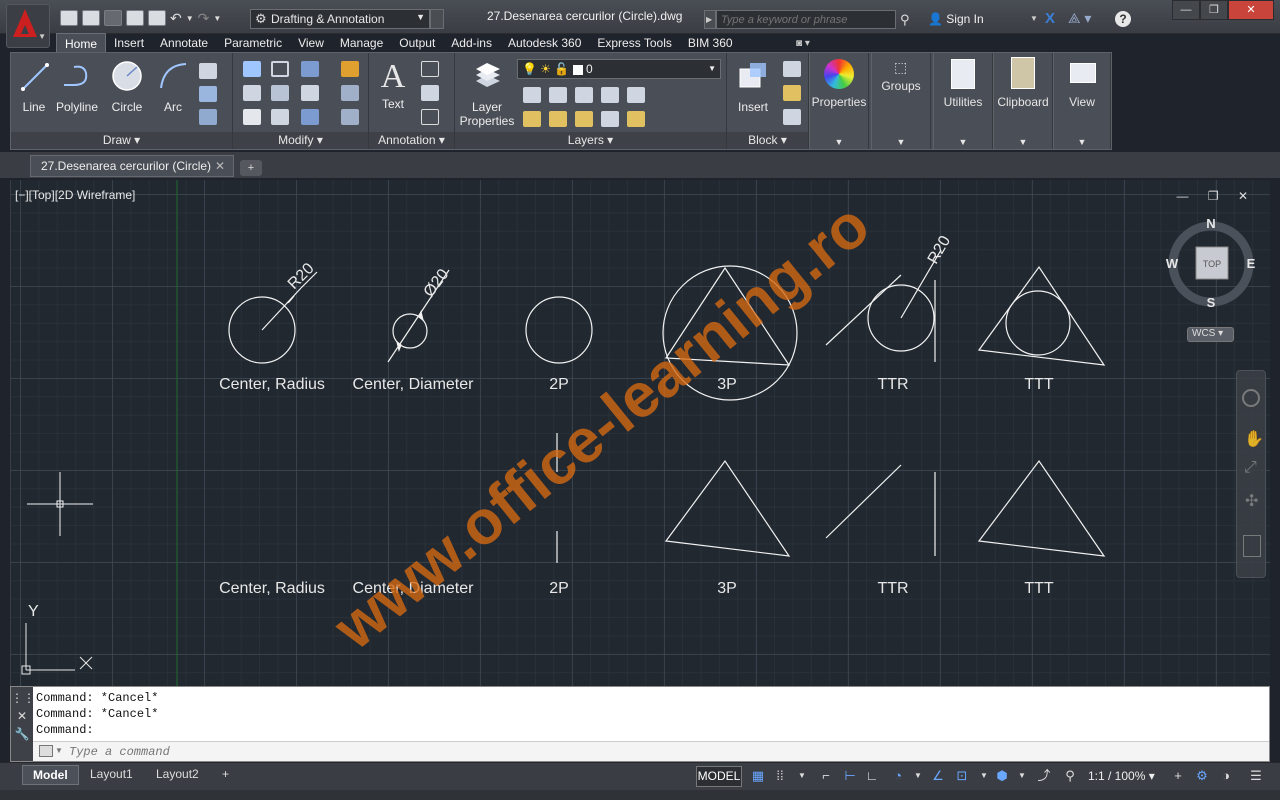 This screenshot has width=1280, height=800. What do you see at coordinates (437, 19) in the screenshot?
I see `customize-qat-button` at bounding box center [437, 19].